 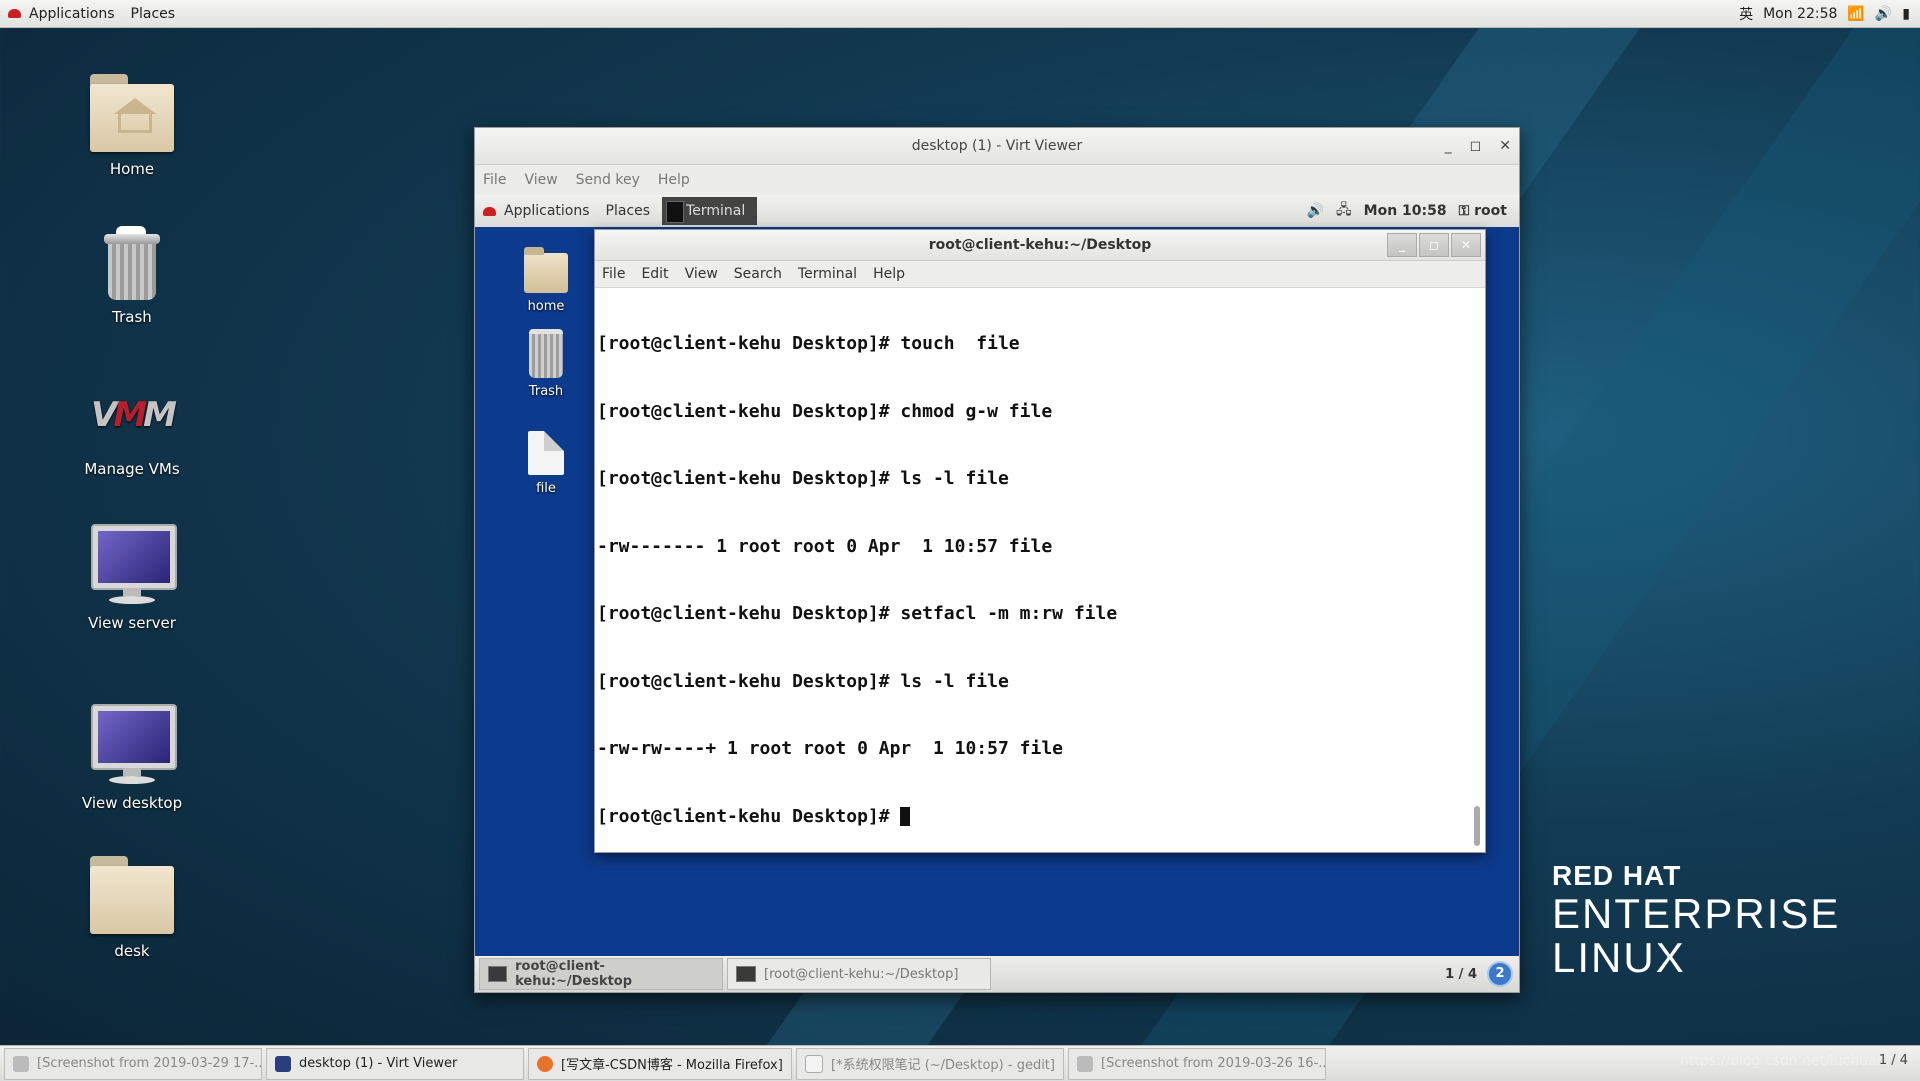 I want to click on task-virt-viewer: desktop (1) - Virt Viewer, so click(x=395, y=1063).